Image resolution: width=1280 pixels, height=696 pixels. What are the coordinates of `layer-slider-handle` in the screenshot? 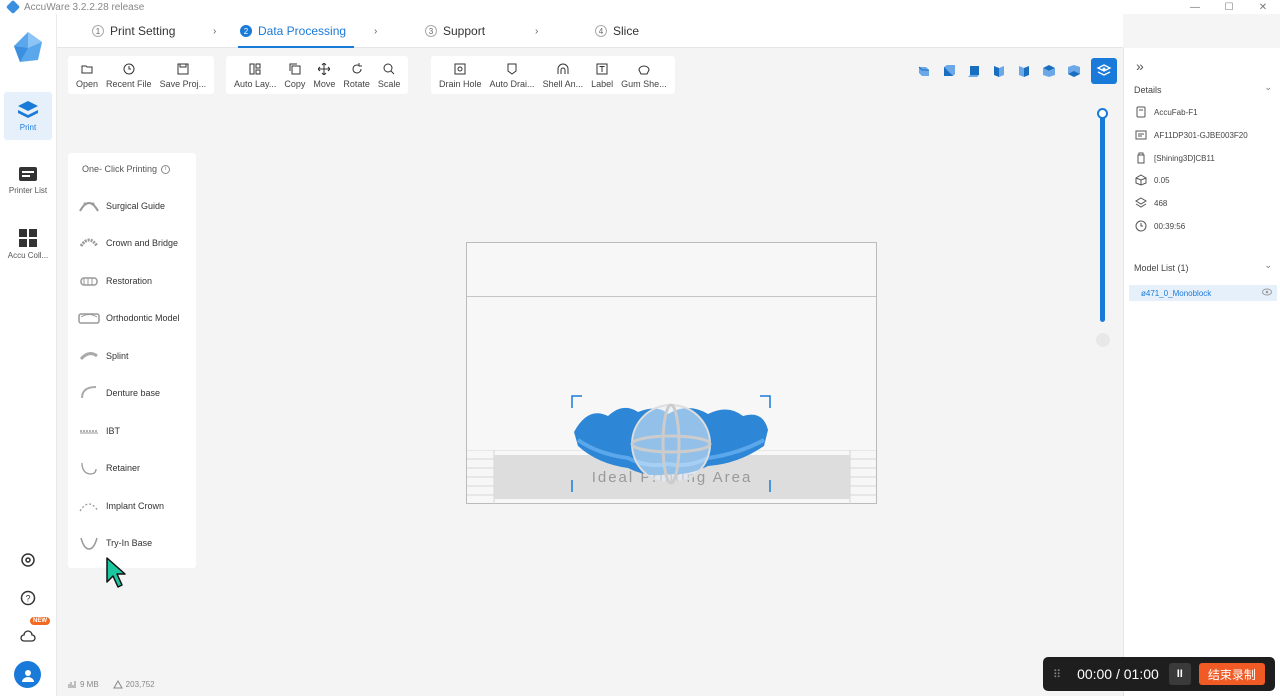 It's located at (1102, 113).